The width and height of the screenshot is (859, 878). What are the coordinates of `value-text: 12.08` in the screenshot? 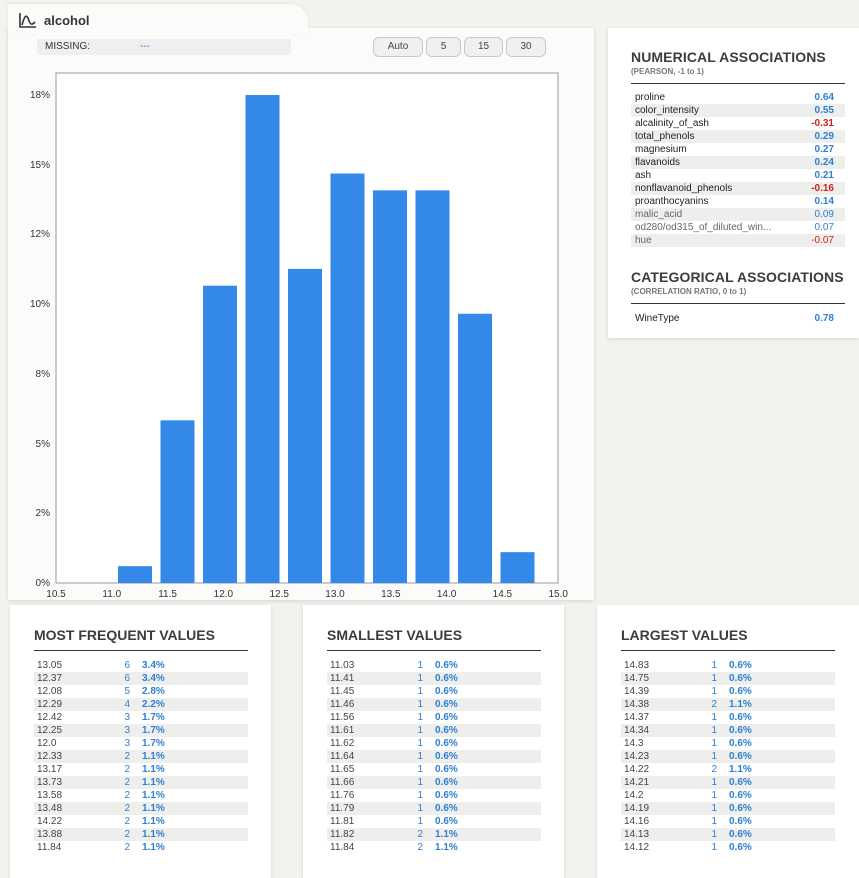 It's located at (50, 691).